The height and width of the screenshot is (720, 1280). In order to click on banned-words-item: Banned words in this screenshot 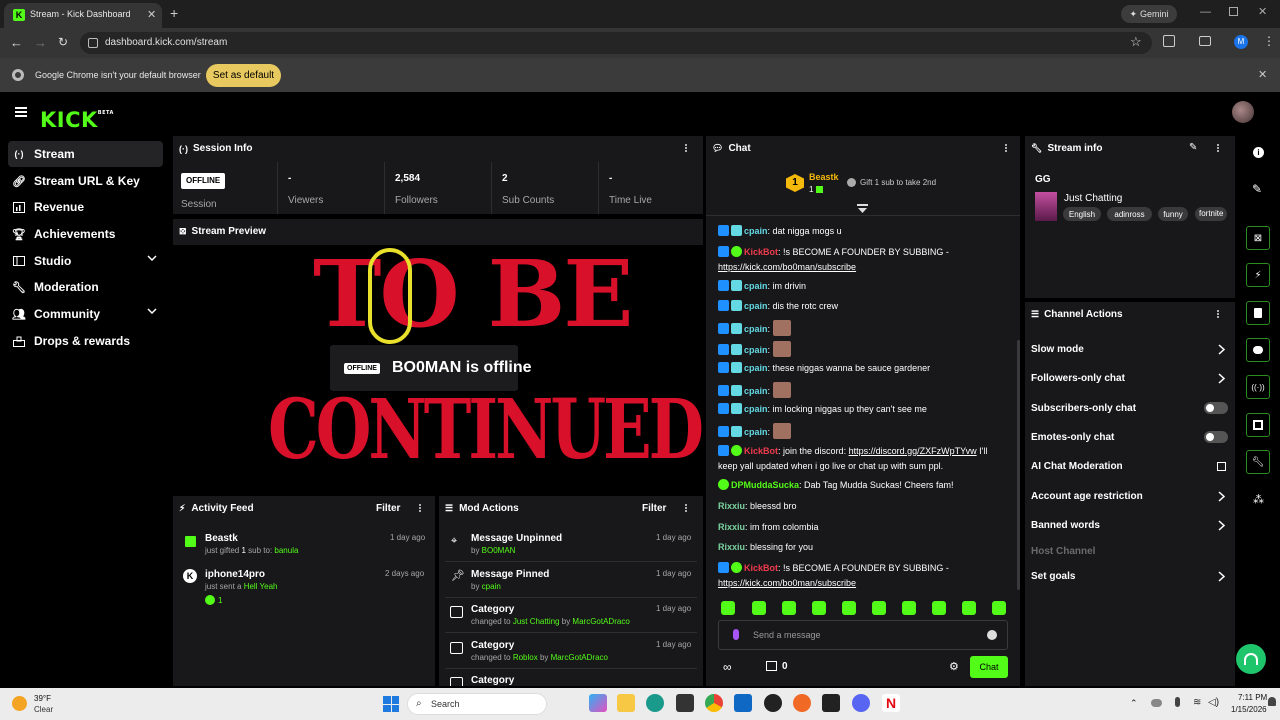, I will do `click(1065, 525)`.